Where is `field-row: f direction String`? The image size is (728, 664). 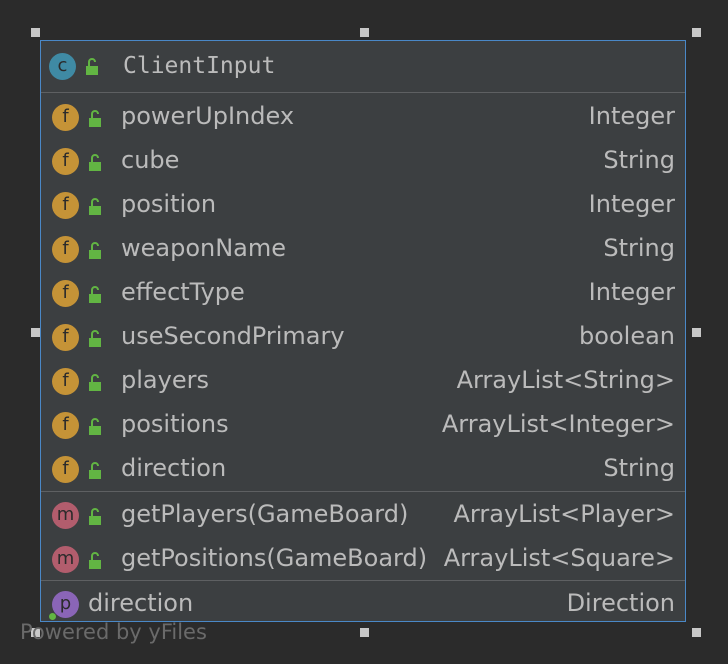
field-row: f direction String is located at coordinates (363, 470).